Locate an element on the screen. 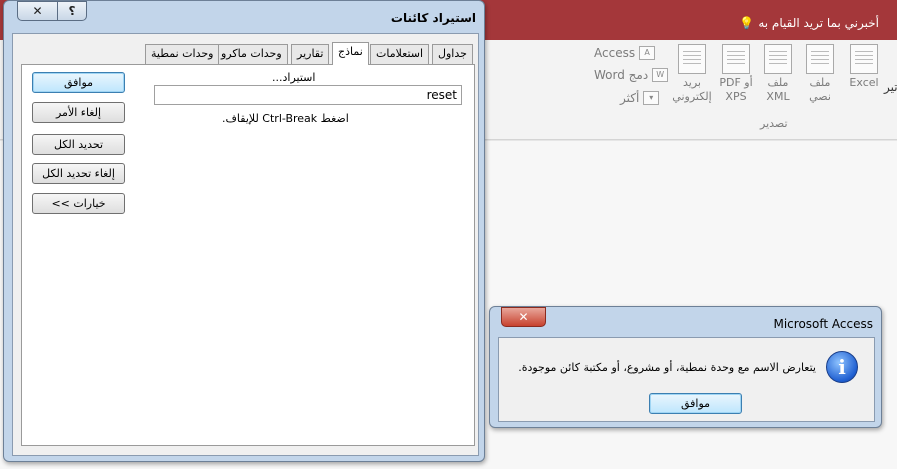 This screenshot has width=897, height=469. message-close-button: ✕ is located at coordinates (523, 317).